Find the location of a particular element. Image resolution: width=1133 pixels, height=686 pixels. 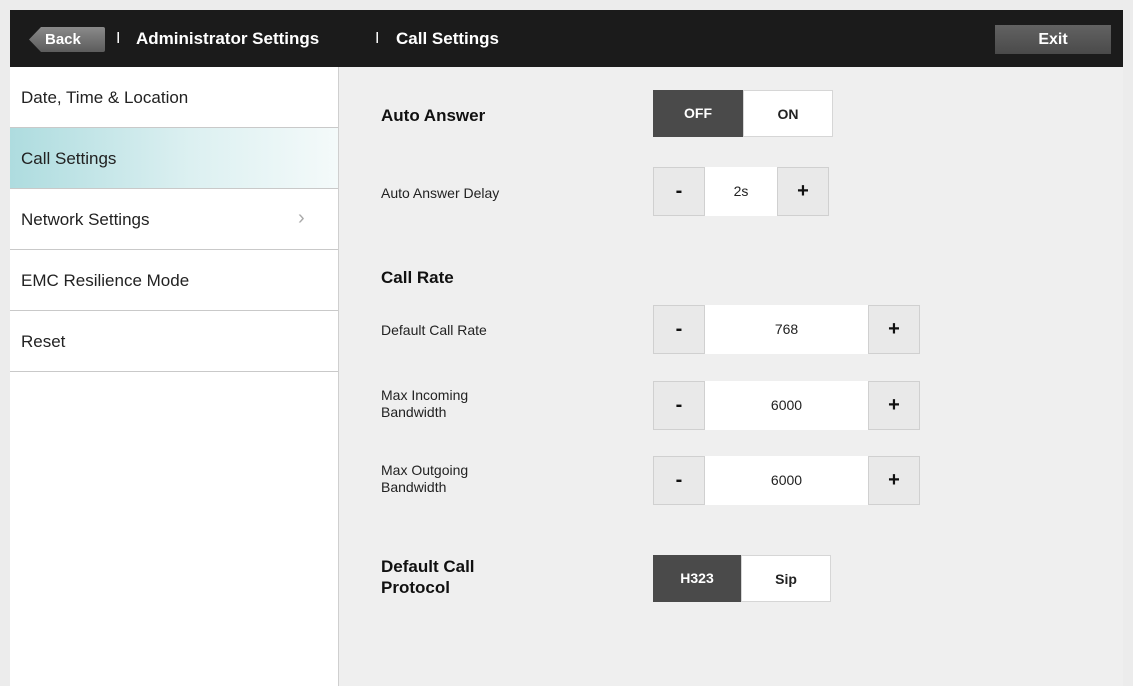

page-title: Call Settings is located at coordinates (447, 38).